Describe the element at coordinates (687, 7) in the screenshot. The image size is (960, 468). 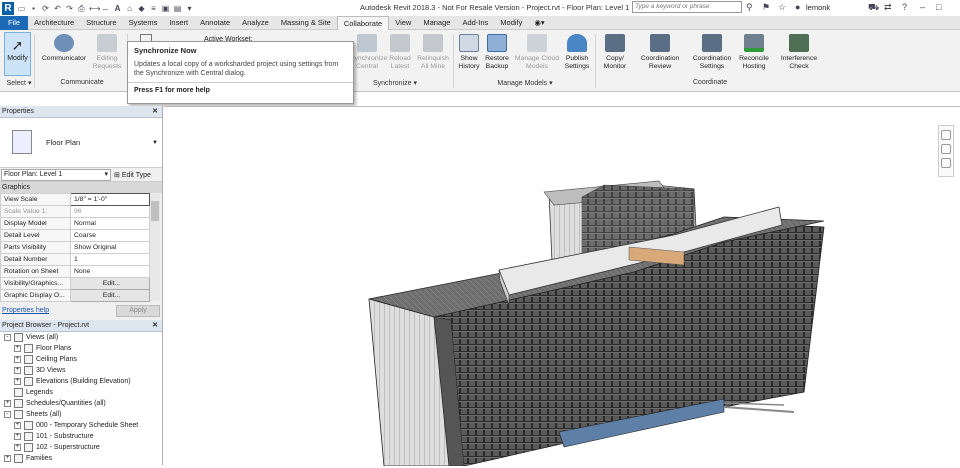
I see `search-input: Type a keyword or phrase` at that location.